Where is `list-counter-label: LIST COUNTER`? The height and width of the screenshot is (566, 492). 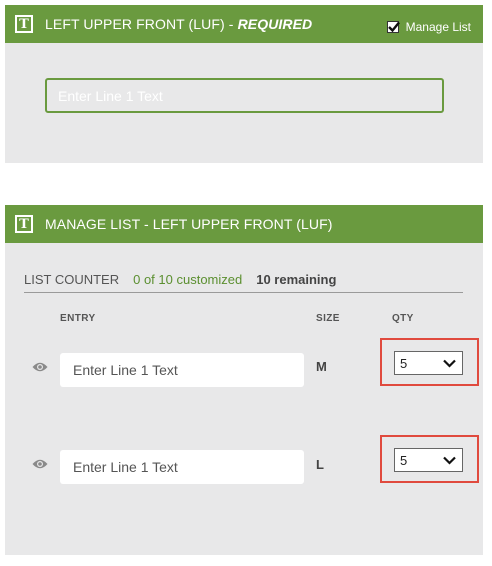
list-counter-label: LIST COUNTER is located at coordinates (72, 279).